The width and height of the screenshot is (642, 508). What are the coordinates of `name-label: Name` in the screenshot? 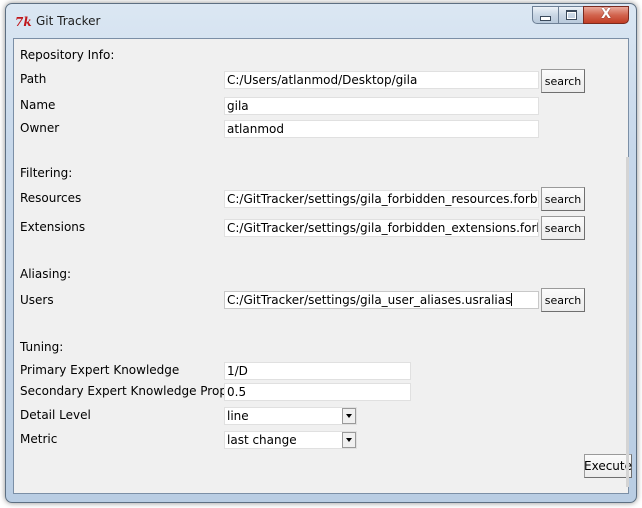 It's located at (38, 105).